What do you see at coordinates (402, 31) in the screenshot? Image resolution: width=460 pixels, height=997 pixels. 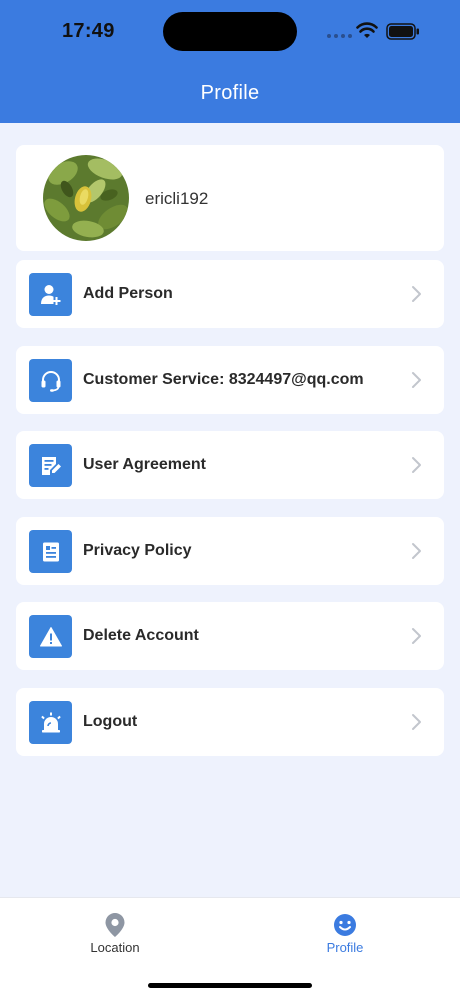 I see `battery-icon` at bounding box center [402, 31].